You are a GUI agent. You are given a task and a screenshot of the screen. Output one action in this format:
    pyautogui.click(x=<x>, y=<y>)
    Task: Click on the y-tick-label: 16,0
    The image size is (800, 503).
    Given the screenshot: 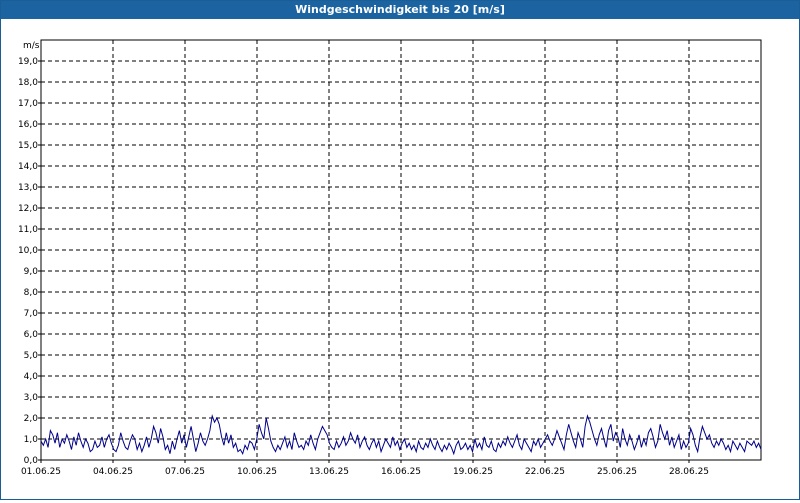 What is the action you would take?
    pyautogui.click(x=28, y=125)
    